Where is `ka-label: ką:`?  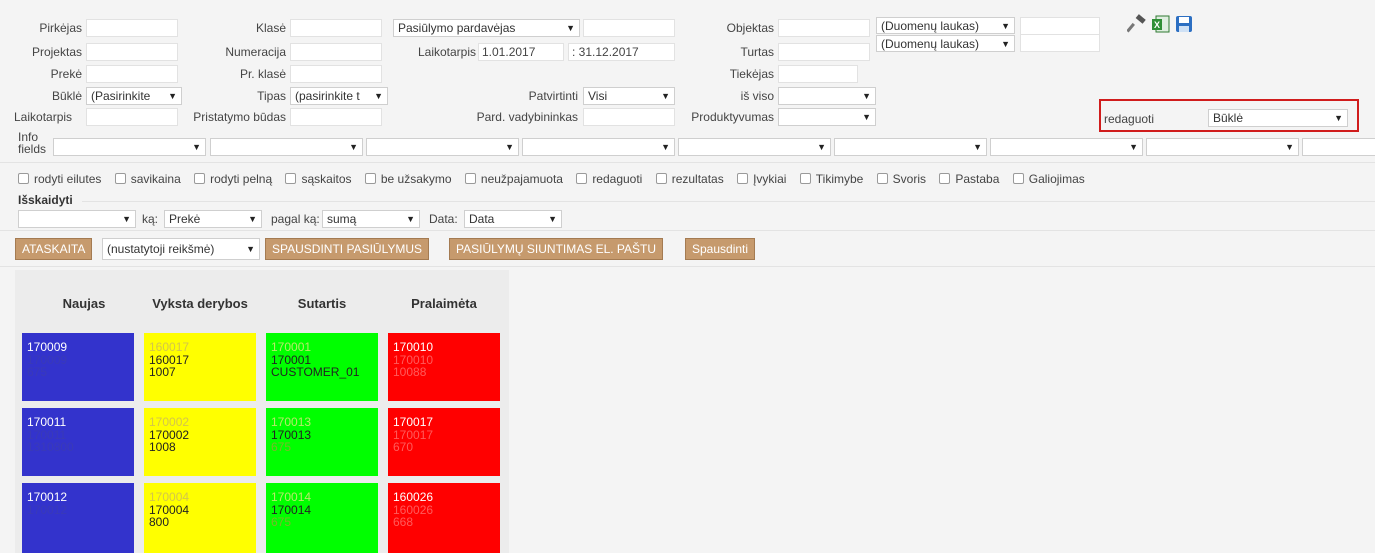 ka-label: ką: is located at coordinates (150, 219).